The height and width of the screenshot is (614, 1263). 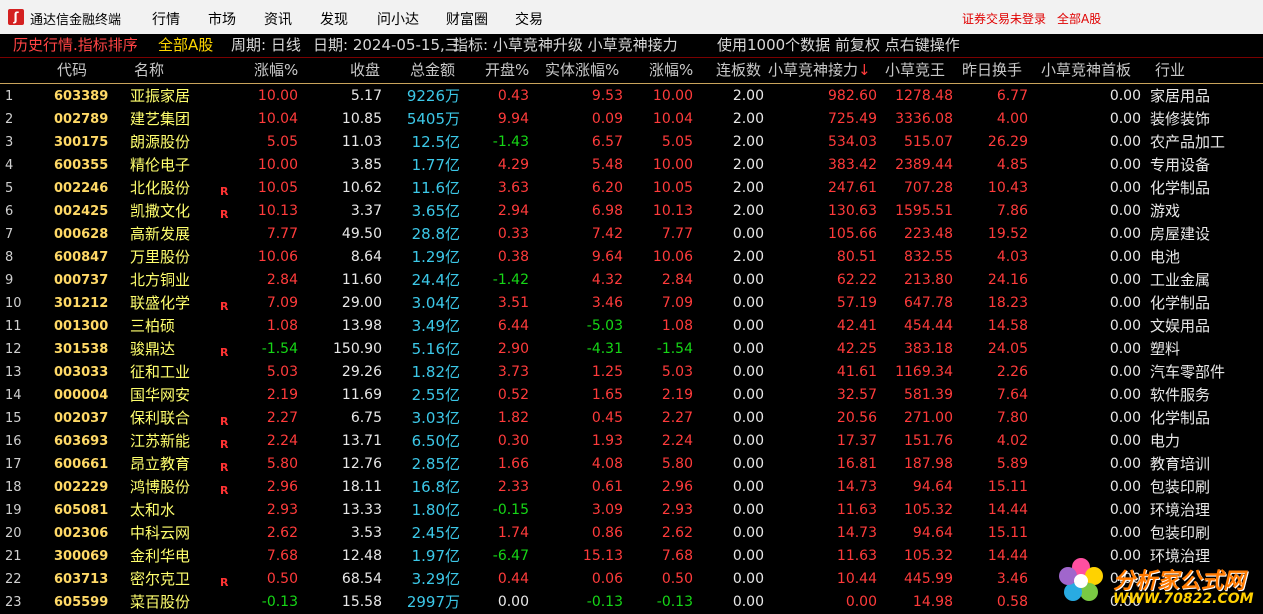 I want to click on rise-pct-2: 2.93, so click(x=677, y=510).